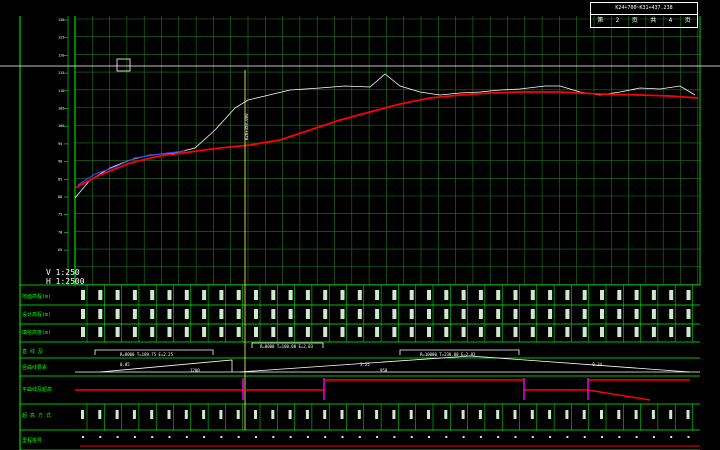 The width and height of the screenshot is (720, 450). What do you see at coordinates (670, 20) in the screenshot?
I see `total-number: 4` at bounding box center [670, 20].